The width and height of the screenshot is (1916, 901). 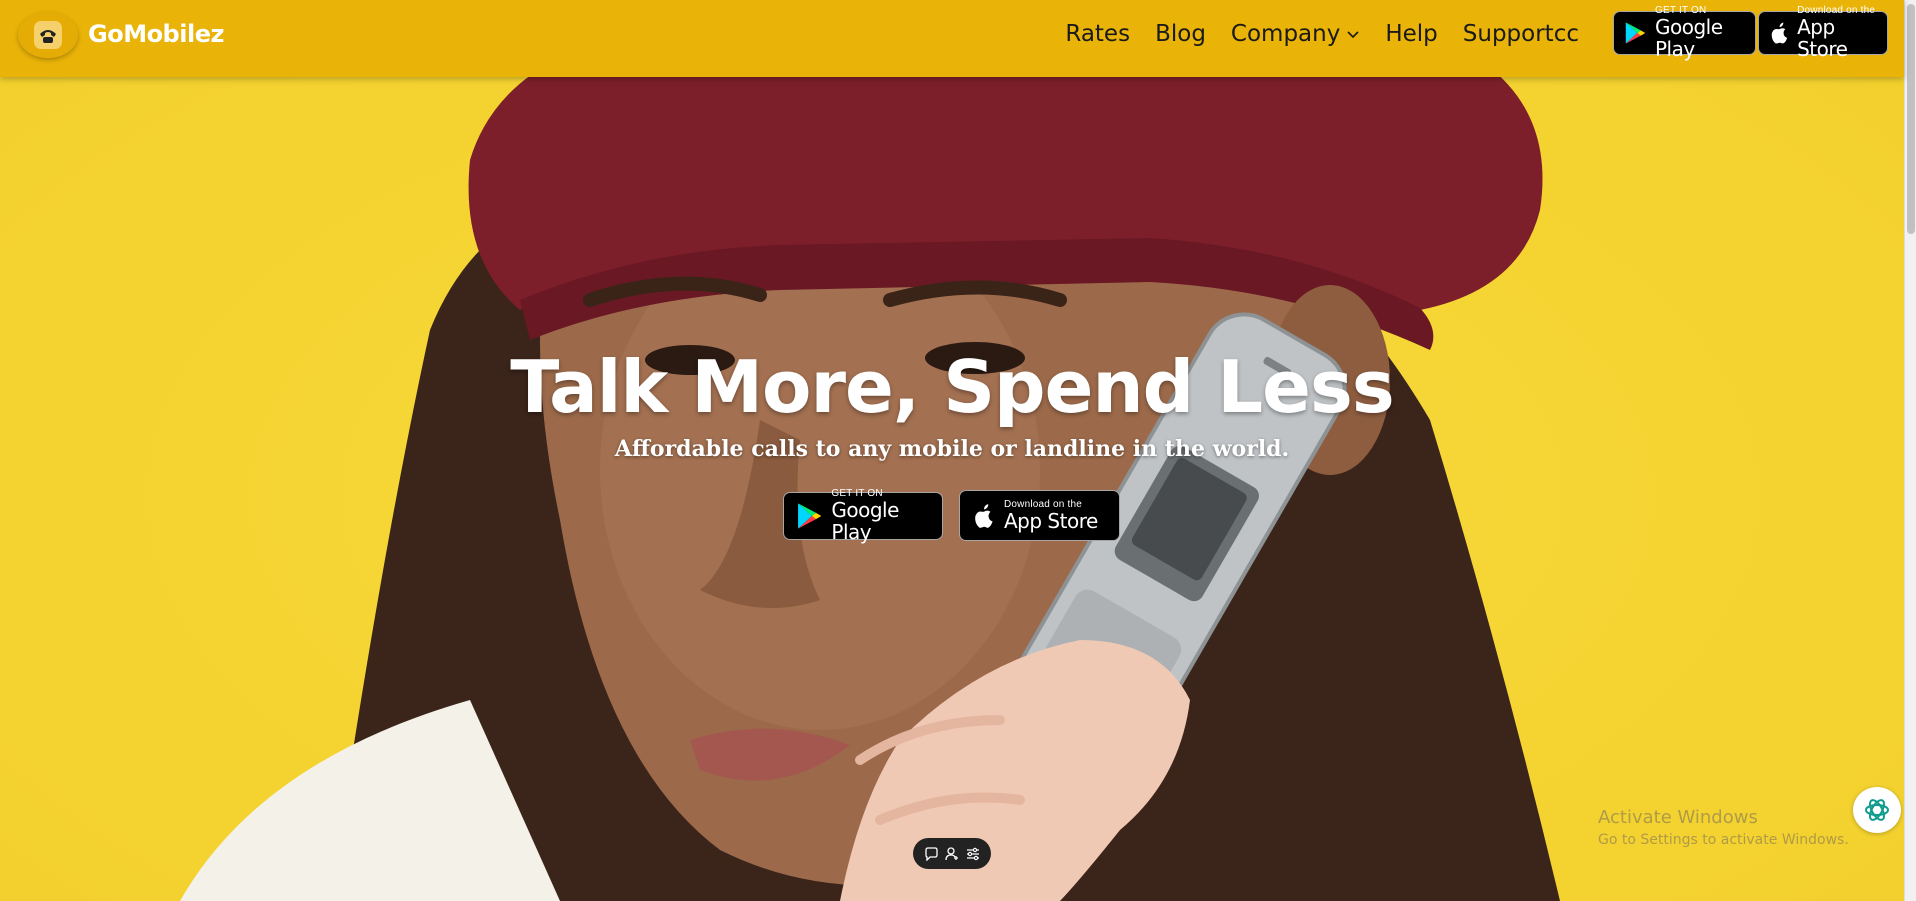 I want to click on nav-item-blog: Blog, so click(x=1180, y=34).